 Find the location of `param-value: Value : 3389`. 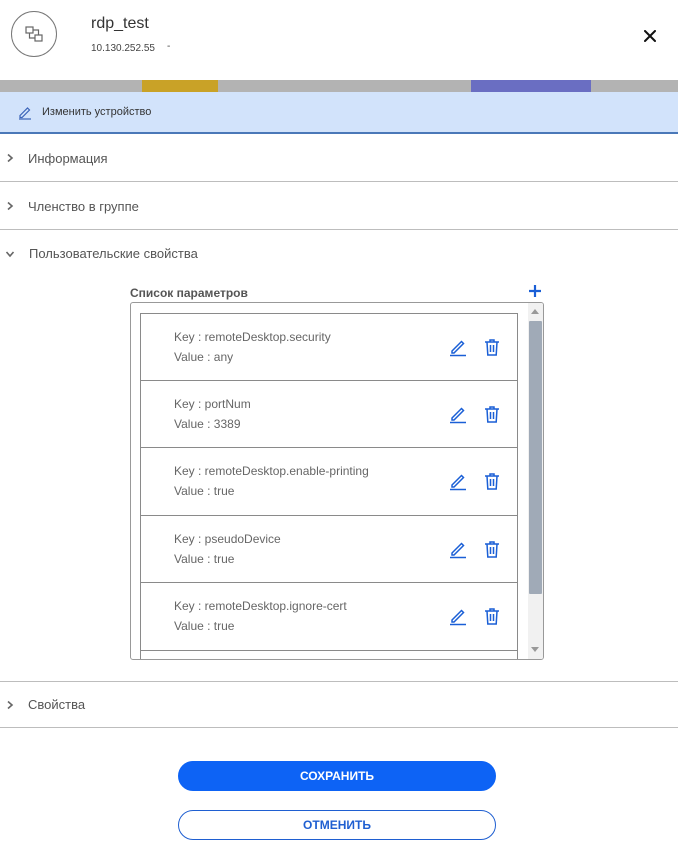

param-value: Value : 3389 is located at coordinates (207, 423).